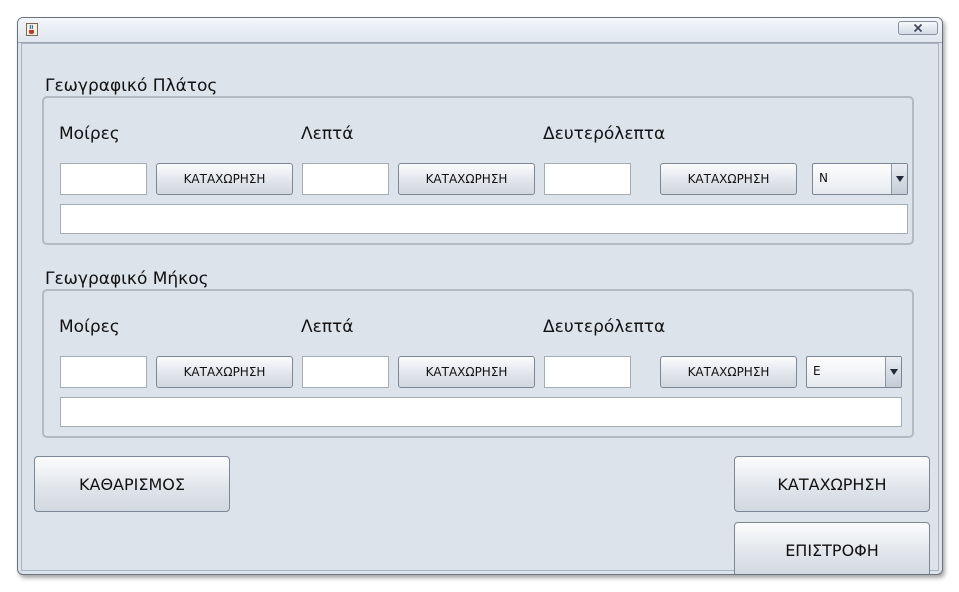 This screenshot has height=592, width=959. I want to click on java-cup-icon, so click(32, 29).